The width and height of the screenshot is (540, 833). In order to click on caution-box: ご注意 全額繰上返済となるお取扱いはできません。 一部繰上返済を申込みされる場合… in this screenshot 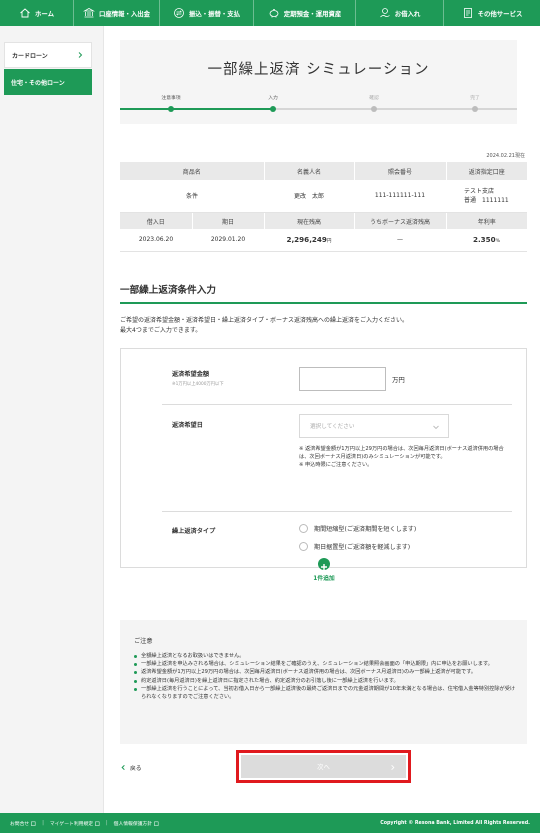, I will do `click(323, 682)`.